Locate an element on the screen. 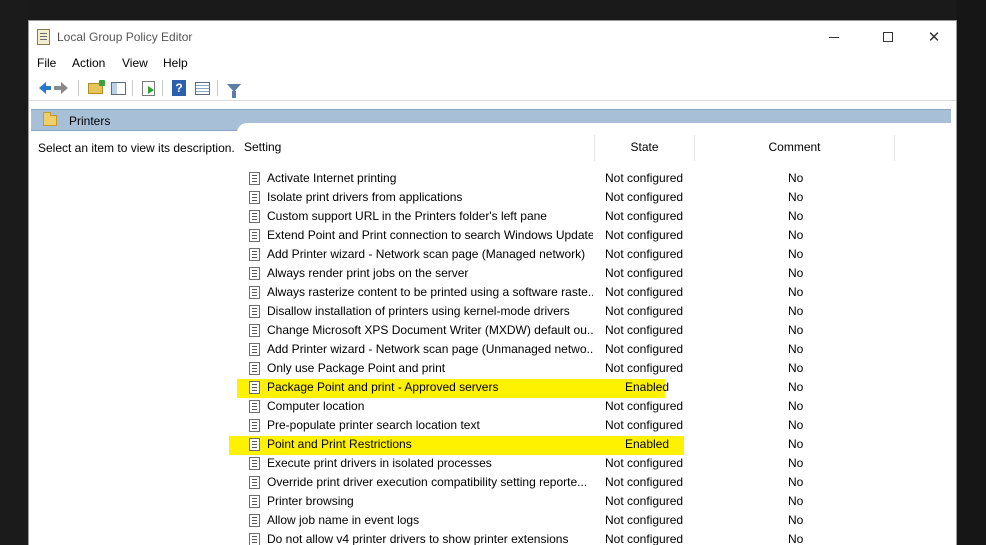  minimize-button is located at coordinates (834, 37).